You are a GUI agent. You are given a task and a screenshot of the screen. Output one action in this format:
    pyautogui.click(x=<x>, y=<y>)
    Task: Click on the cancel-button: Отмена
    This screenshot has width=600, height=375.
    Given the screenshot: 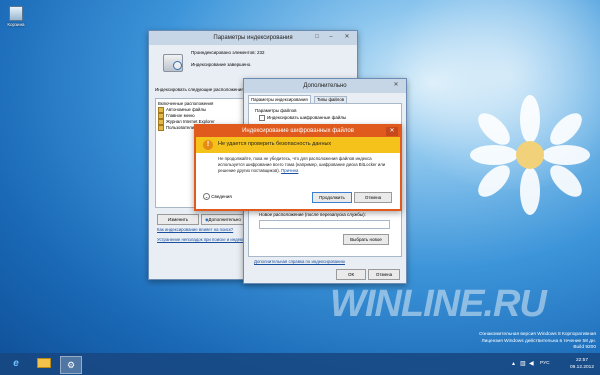 What is the action you would take?
    pyautogui.click(x=384, y=274)
    